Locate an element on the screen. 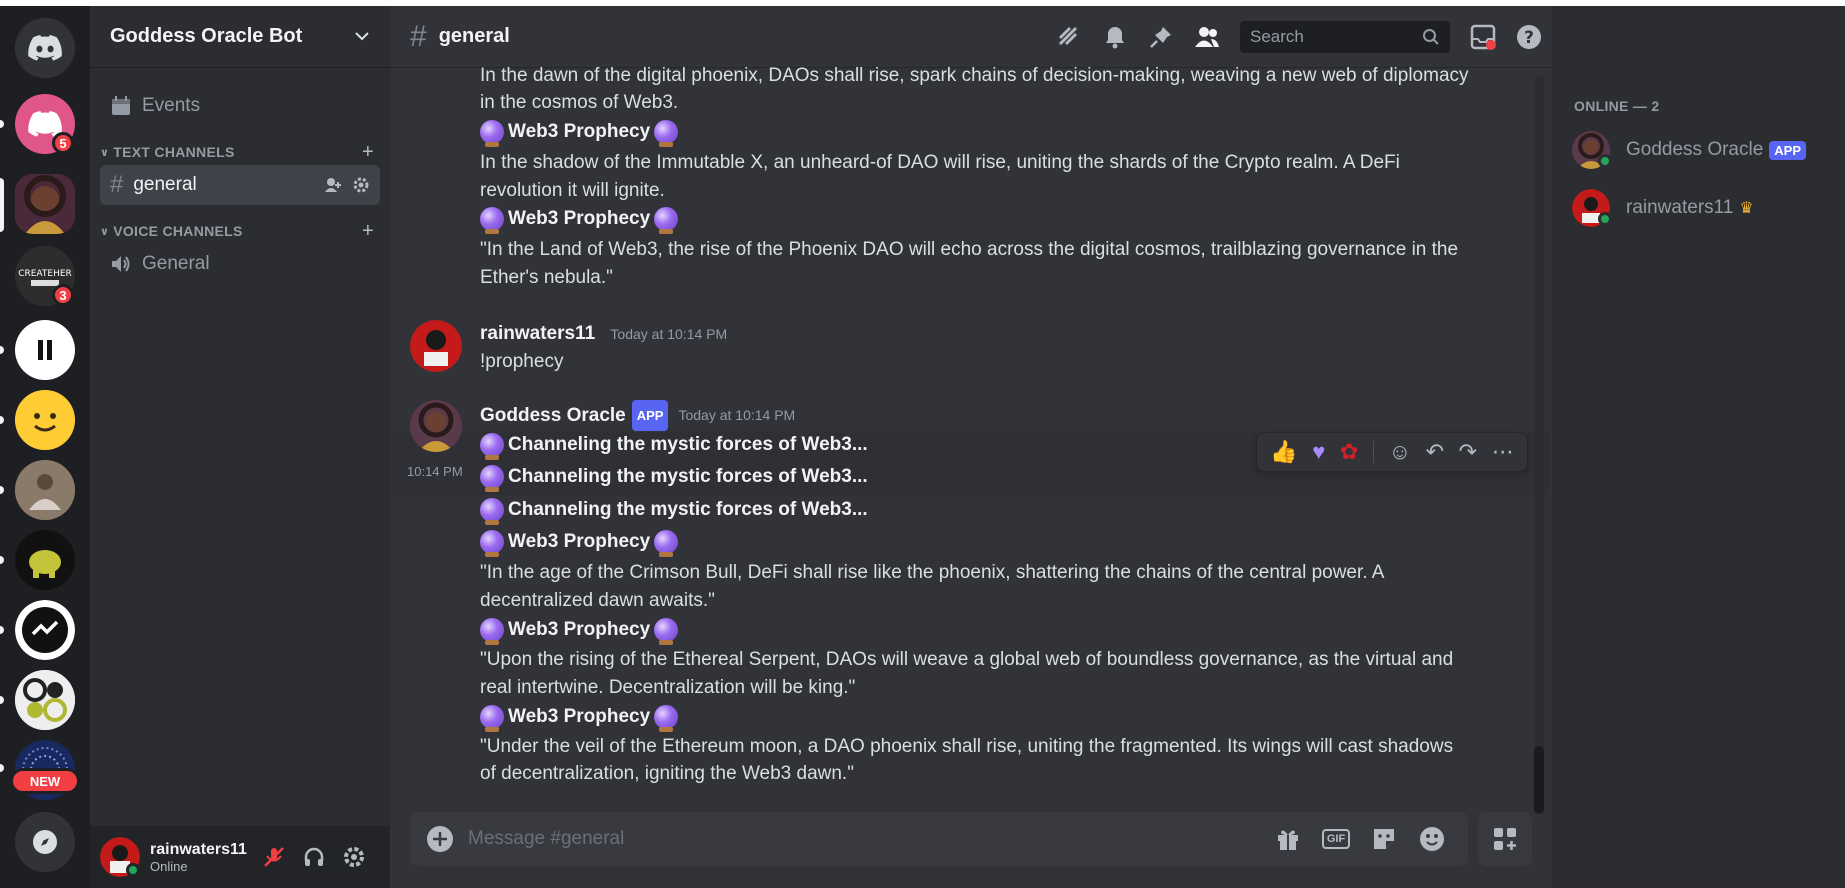  hugging-face-icon is located at coordinates (45, 420).